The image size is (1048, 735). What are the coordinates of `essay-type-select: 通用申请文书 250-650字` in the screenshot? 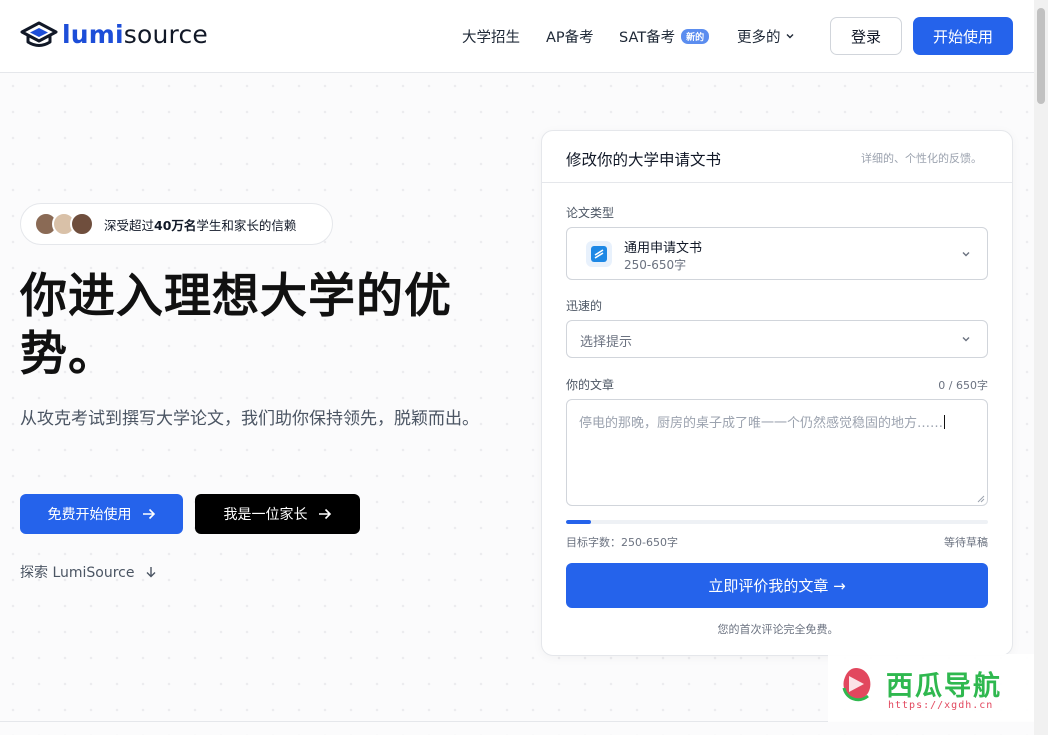 It's located at (777, 253).